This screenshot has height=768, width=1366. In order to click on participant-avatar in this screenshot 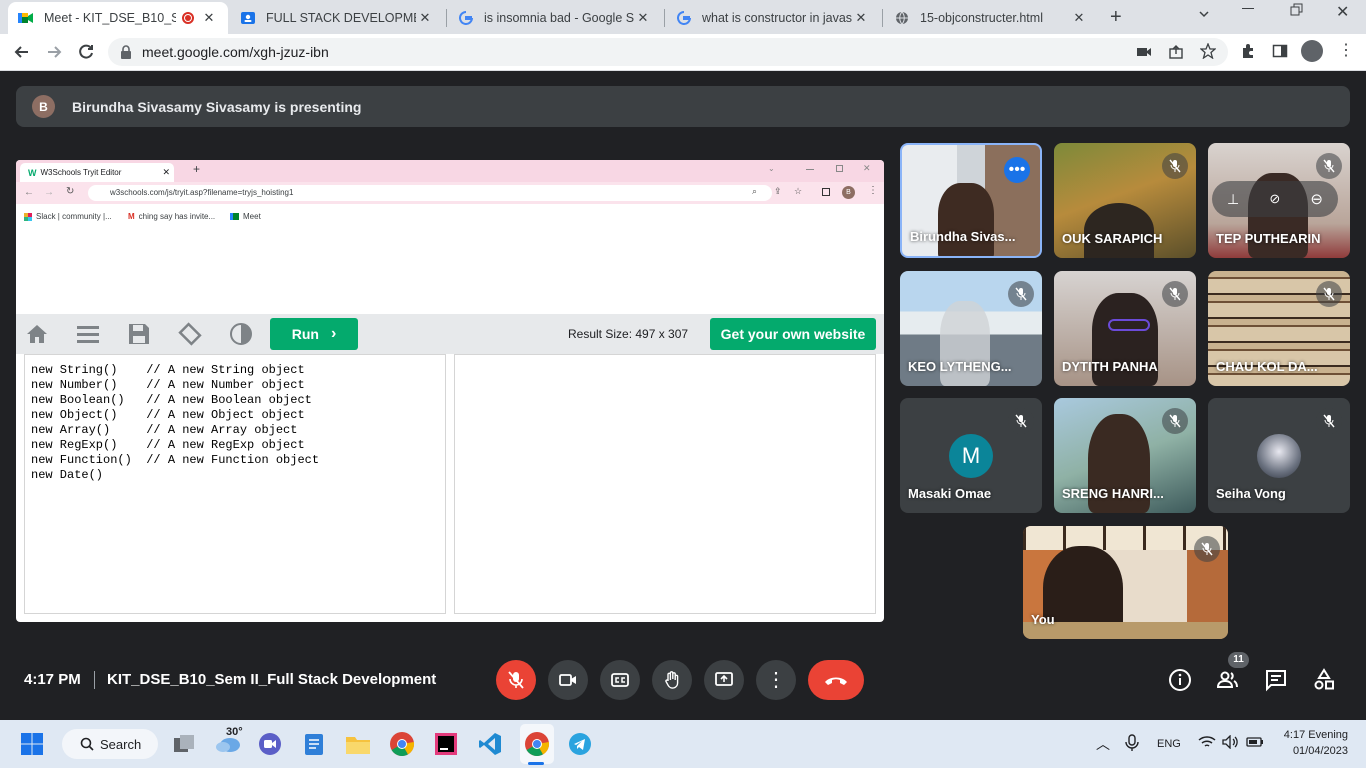, I will do `click(1279, 456)`.